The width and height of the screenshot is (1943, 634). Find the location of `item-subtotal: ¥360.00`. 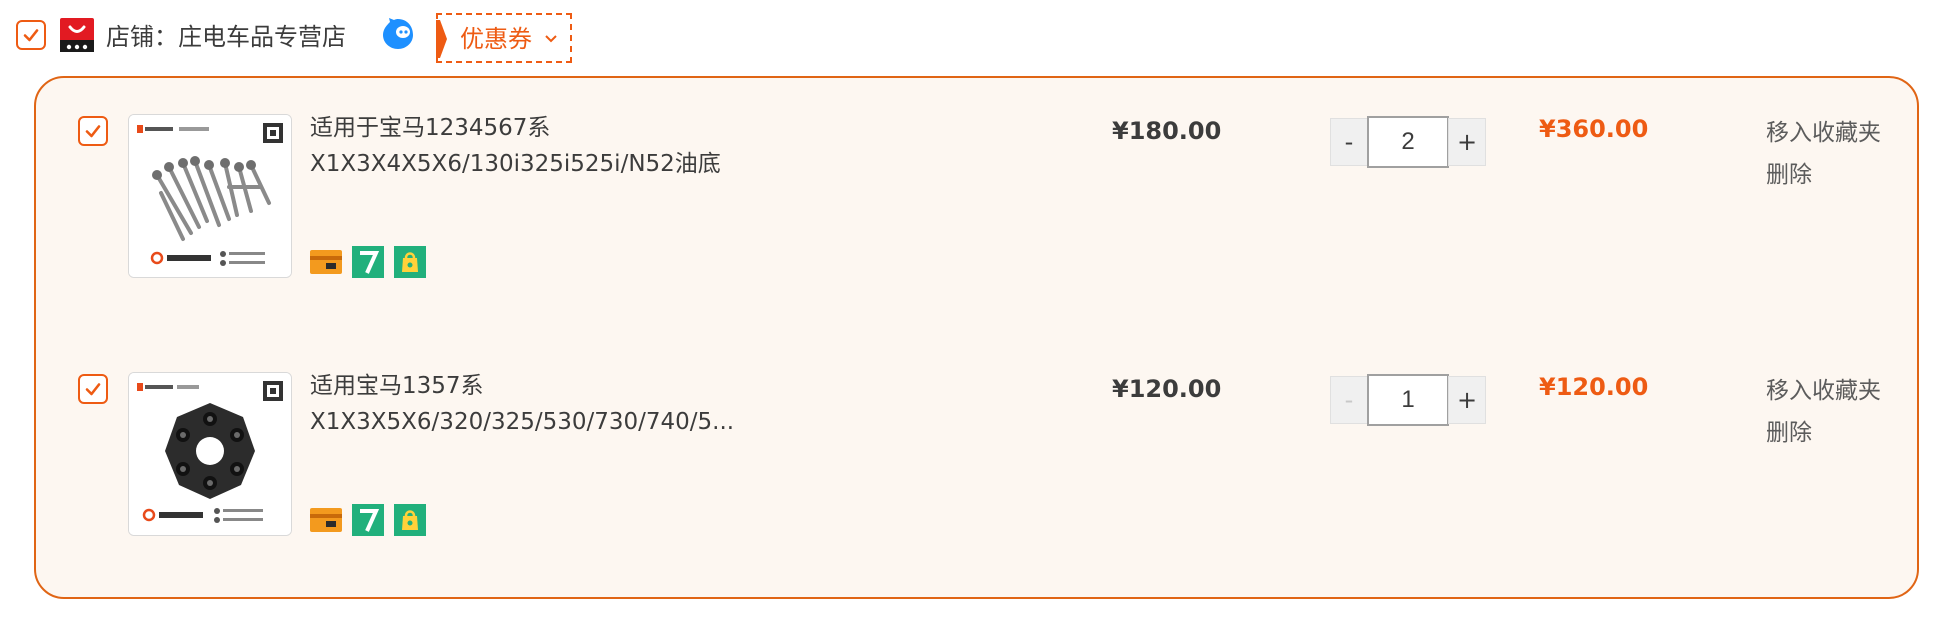

item-subtotal: ¥360.00 is located at coordinates (1594, 129).